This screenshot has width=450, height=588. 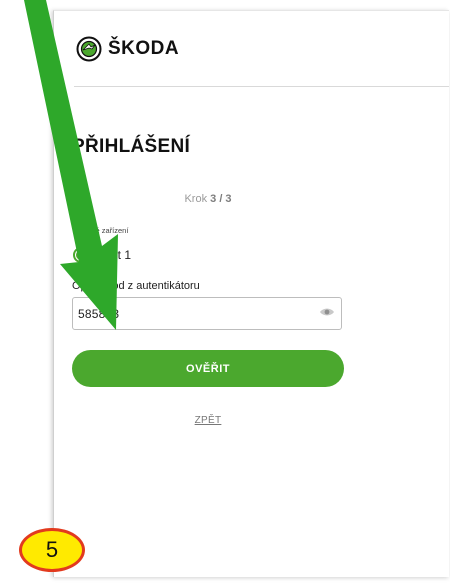 I want to click on step-indicator: Krok 3 / 3, so click(x=208, y=199).